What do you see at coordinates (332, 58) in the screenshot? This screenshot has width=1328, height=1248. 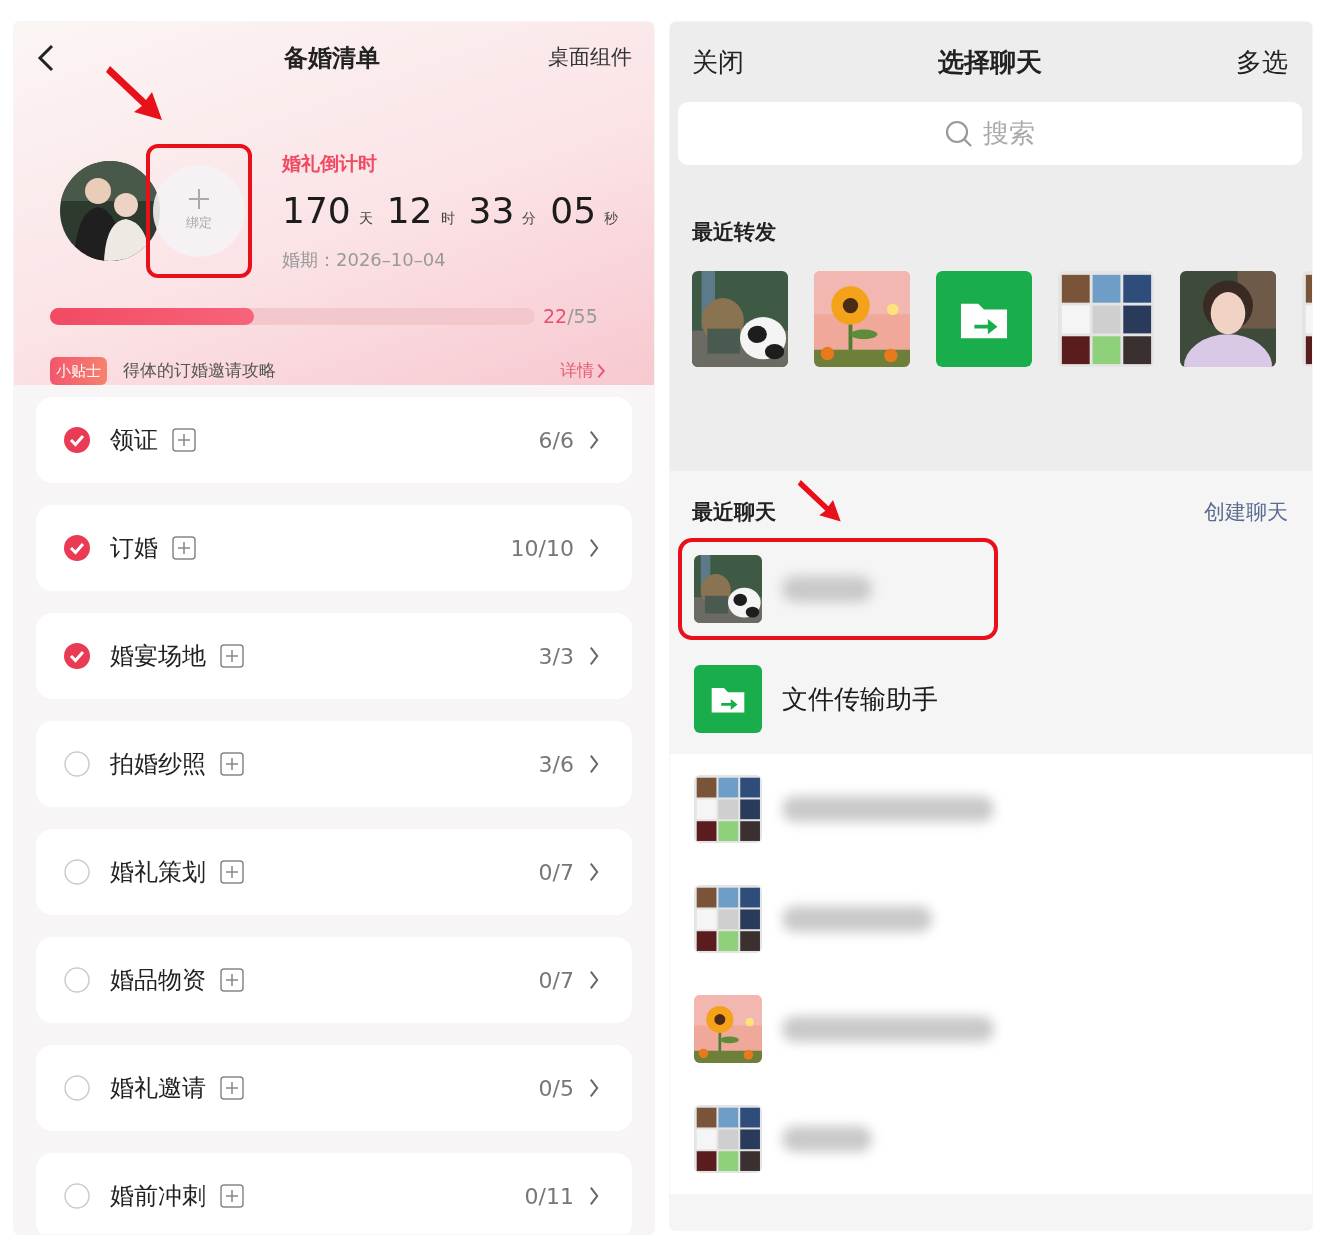 I see `page-title: 备婚清单` at bounding box center [332, 58].